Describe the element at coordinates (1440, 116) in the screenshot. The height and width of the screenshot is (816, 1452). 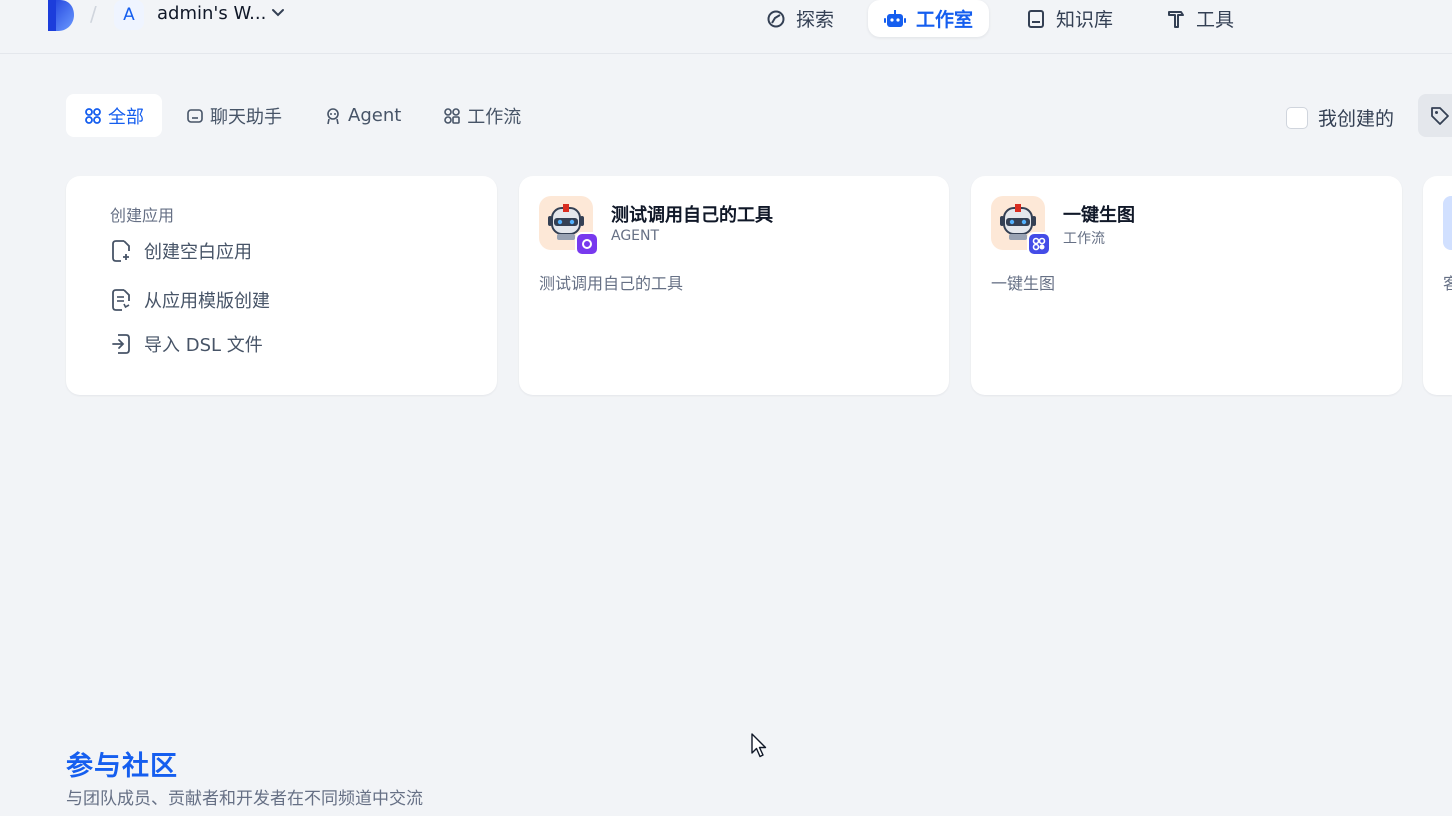
I see `tag-icon` at that location.